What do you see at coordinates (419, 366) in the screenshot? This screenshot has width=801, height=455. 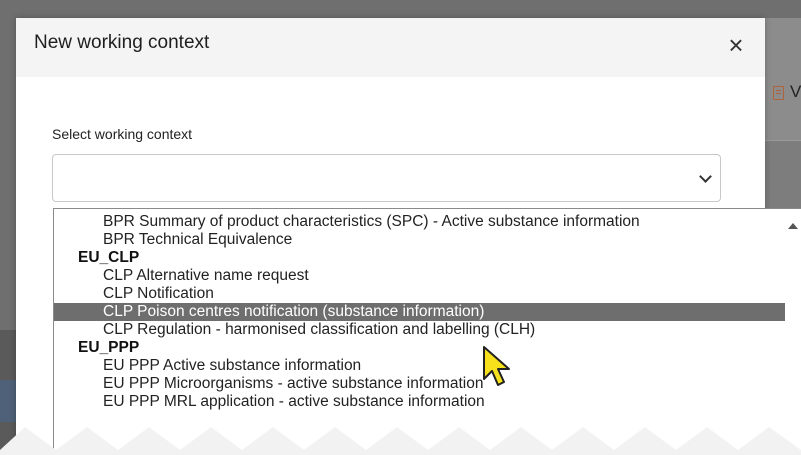 I see `dropdown-option: EU PPP Active substance information` at bounding box center [419, 366].